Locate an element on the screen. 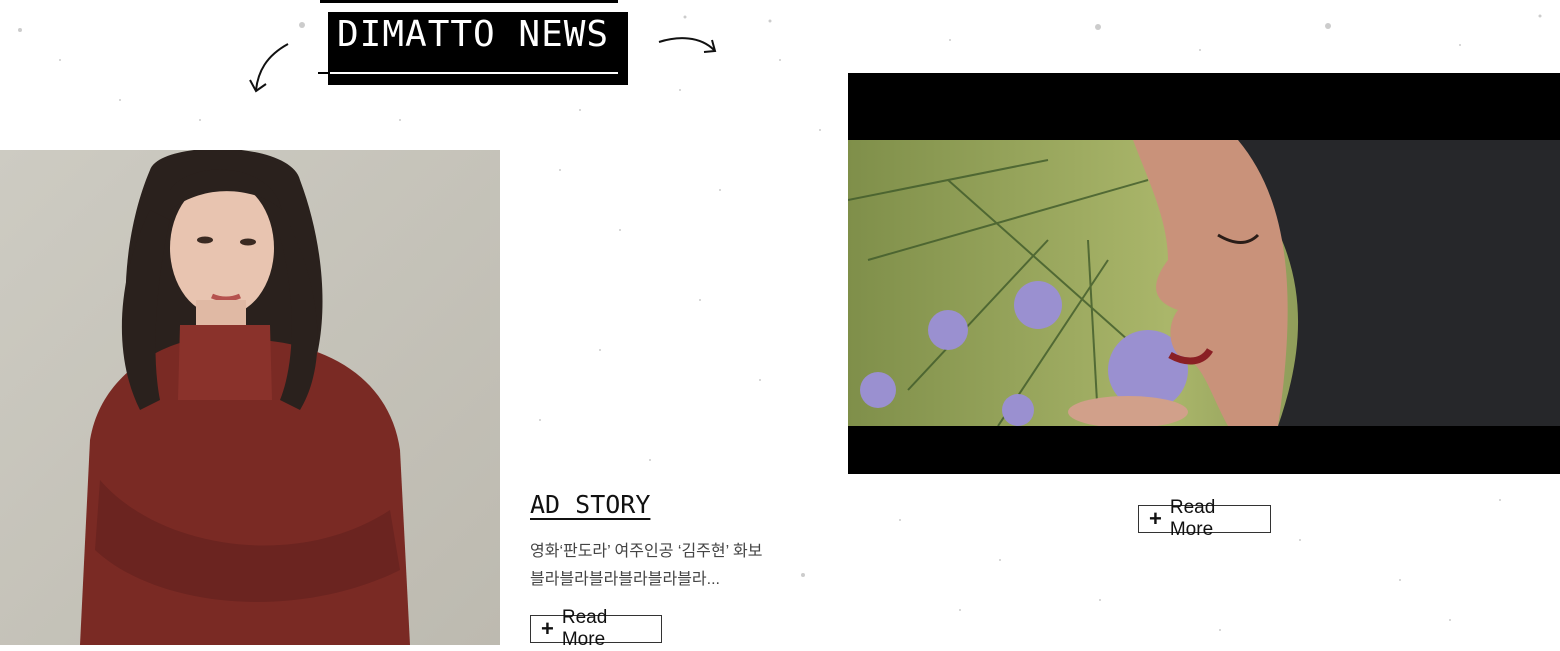 This screenshot has width=1560, height=651. story-read-more-button: + Read More is located at coordinates (596, 628).